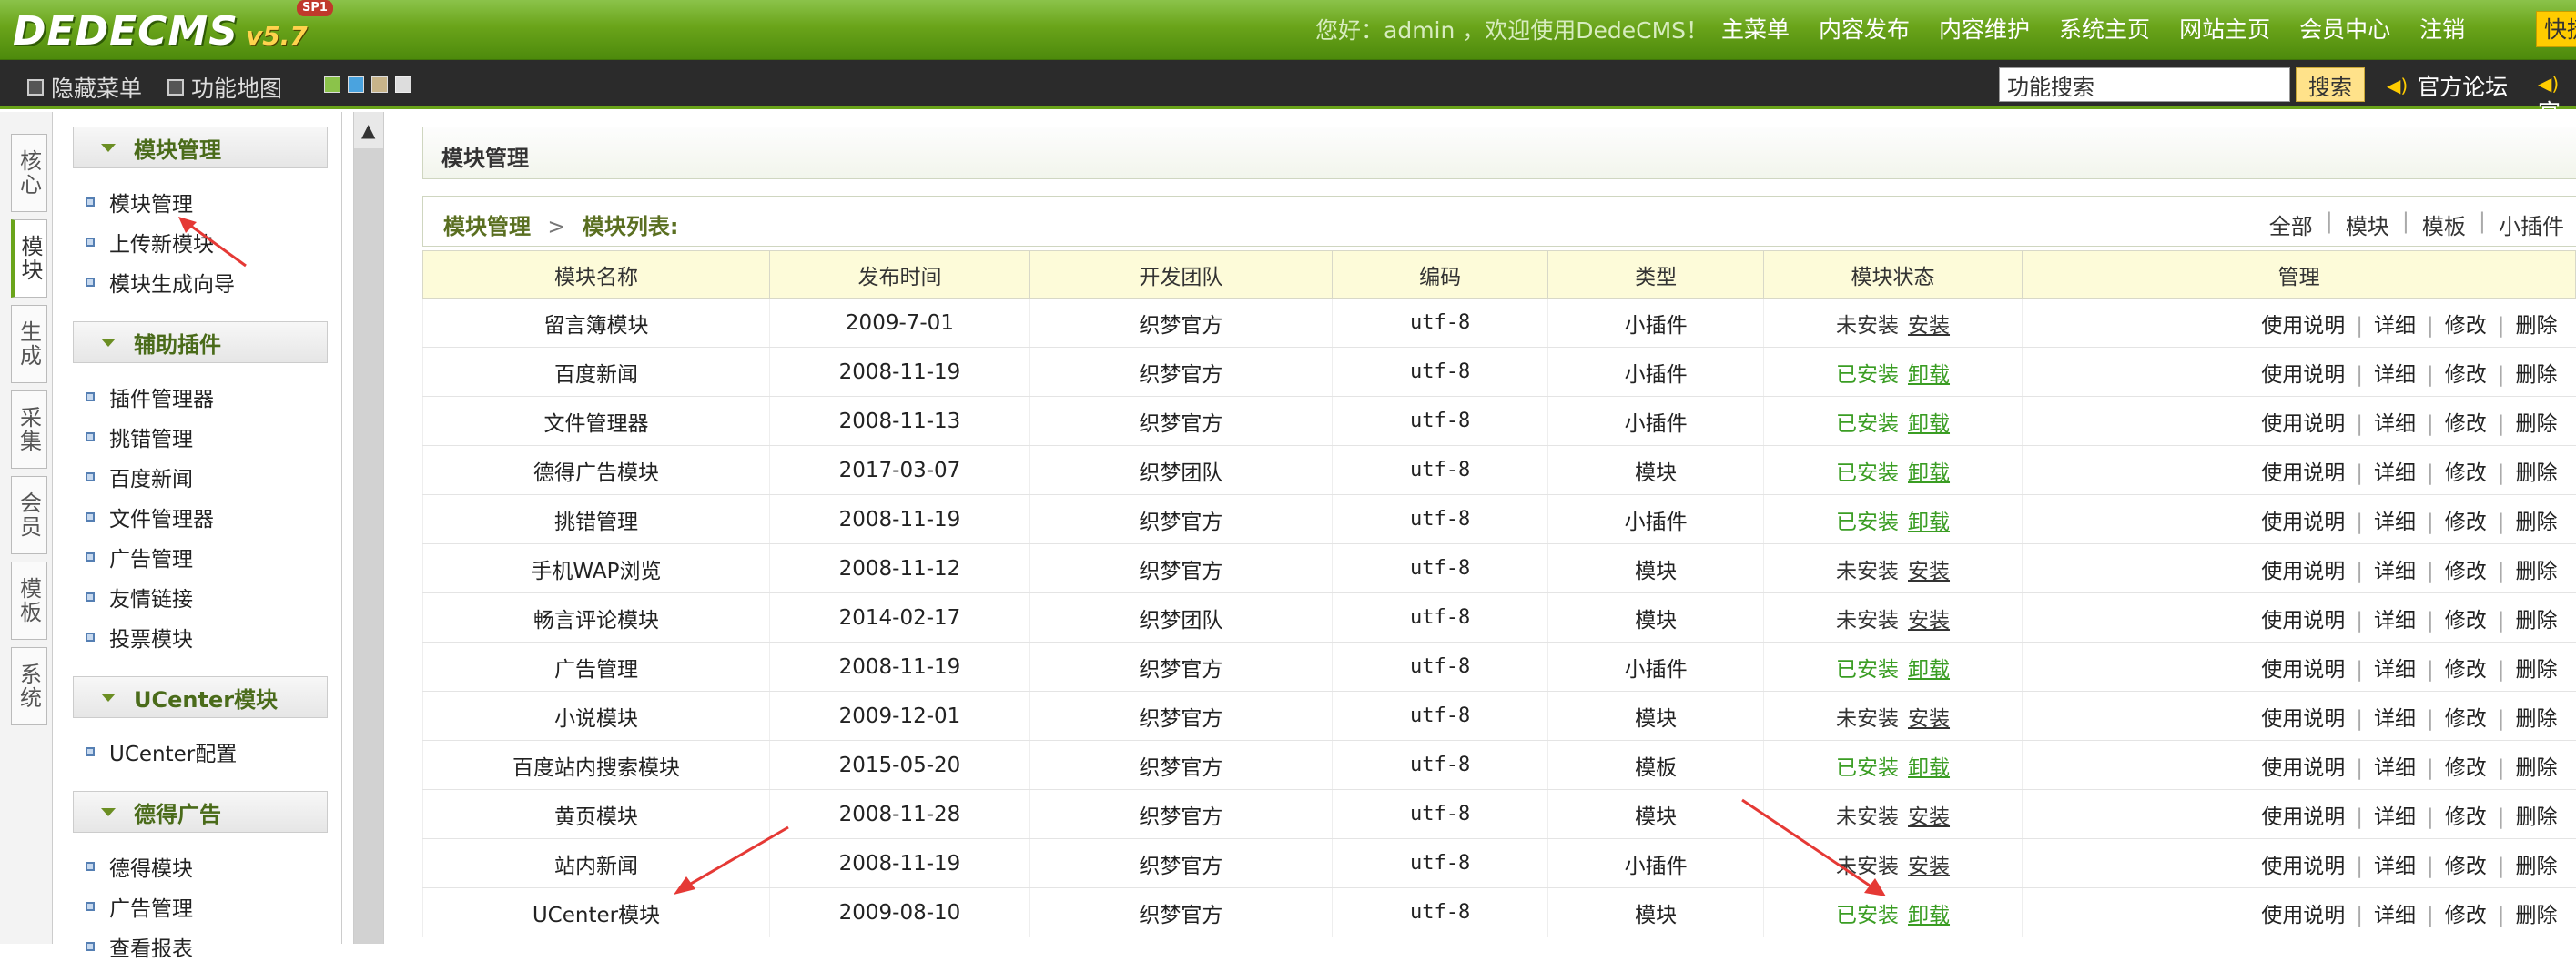 This screenshot has width=2576, height=962. What do you see at coordinates (2442, 30) in the screenshot?
I see `top-nav-item: 注销` at bounding box center [2442, 30].